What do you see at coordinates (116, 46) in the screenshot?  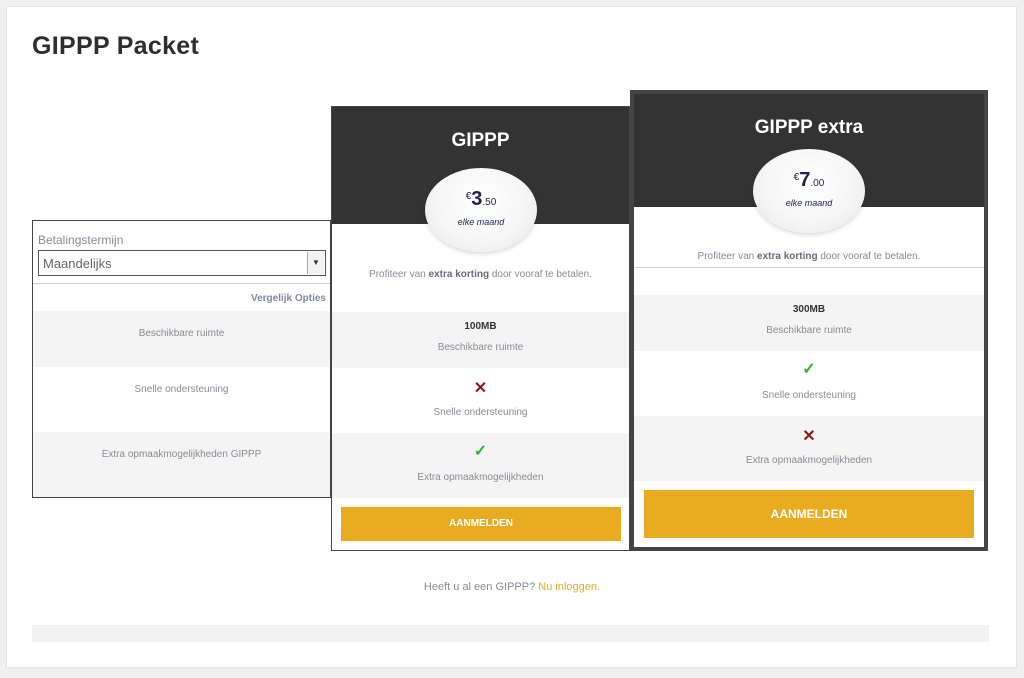 I see `page-title: GIPPP Packet` at bounding box center [116, 46].